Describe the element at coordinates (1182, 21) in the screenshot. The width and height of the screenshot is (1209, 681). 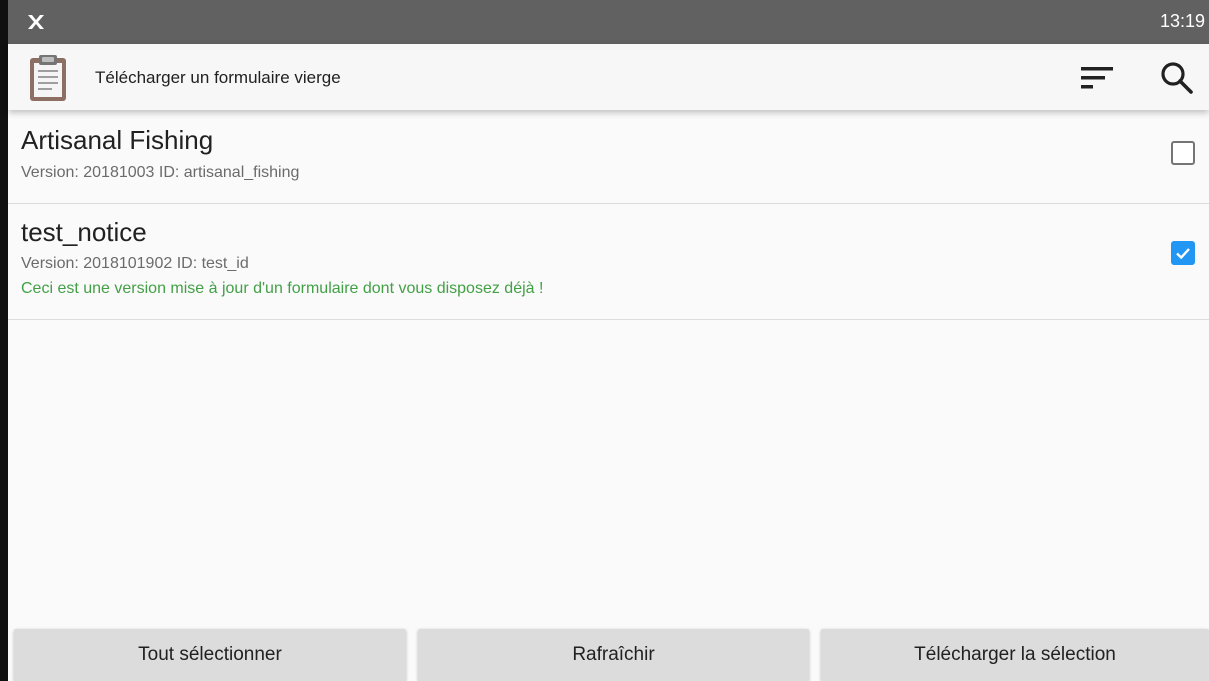
I see `status-clock: 13:19` at that location.